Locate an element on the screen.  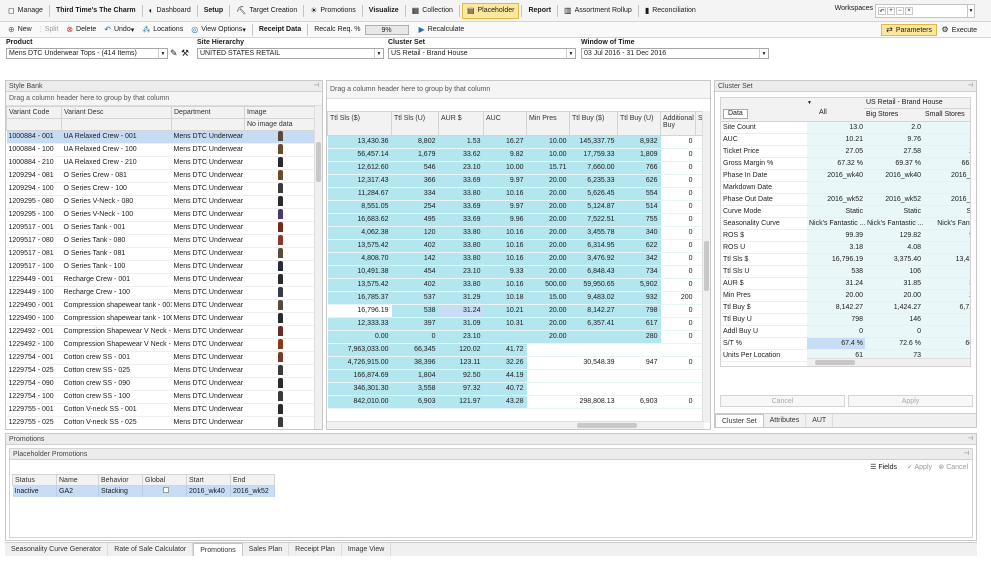
metrics-cell: 31.09 is located at coordinates (461, 324).